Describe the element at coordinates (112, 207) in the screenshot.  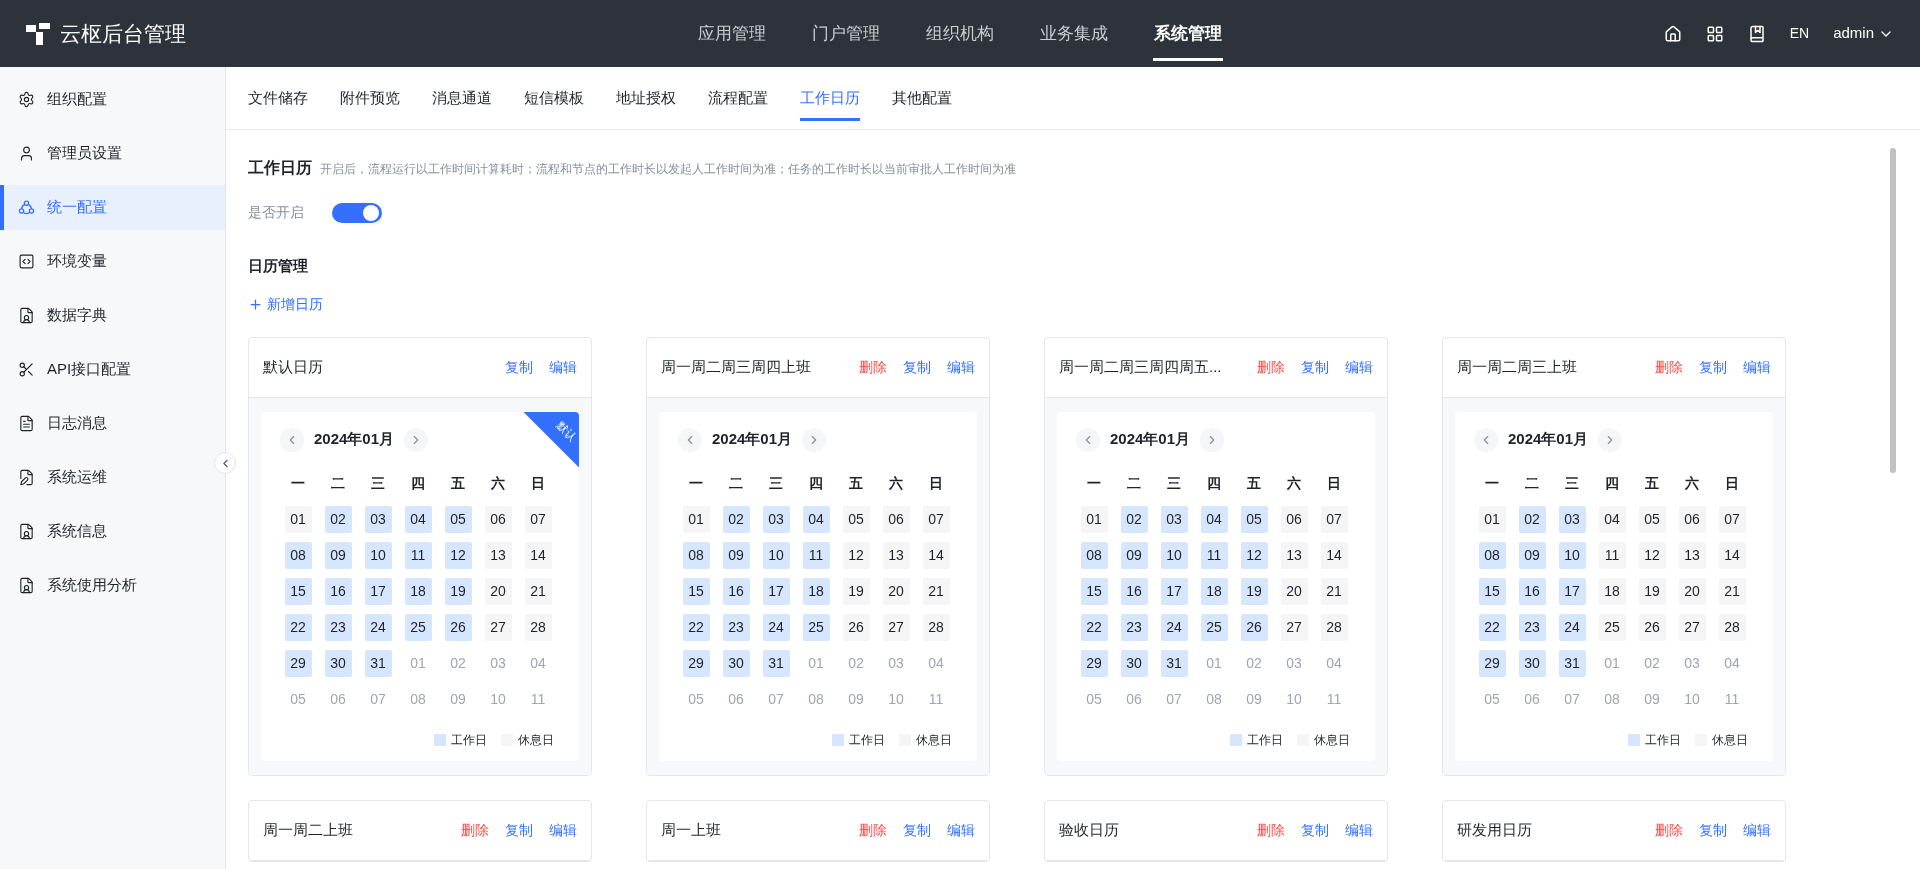
I see `sidebar-item: 统一配置` at that location.